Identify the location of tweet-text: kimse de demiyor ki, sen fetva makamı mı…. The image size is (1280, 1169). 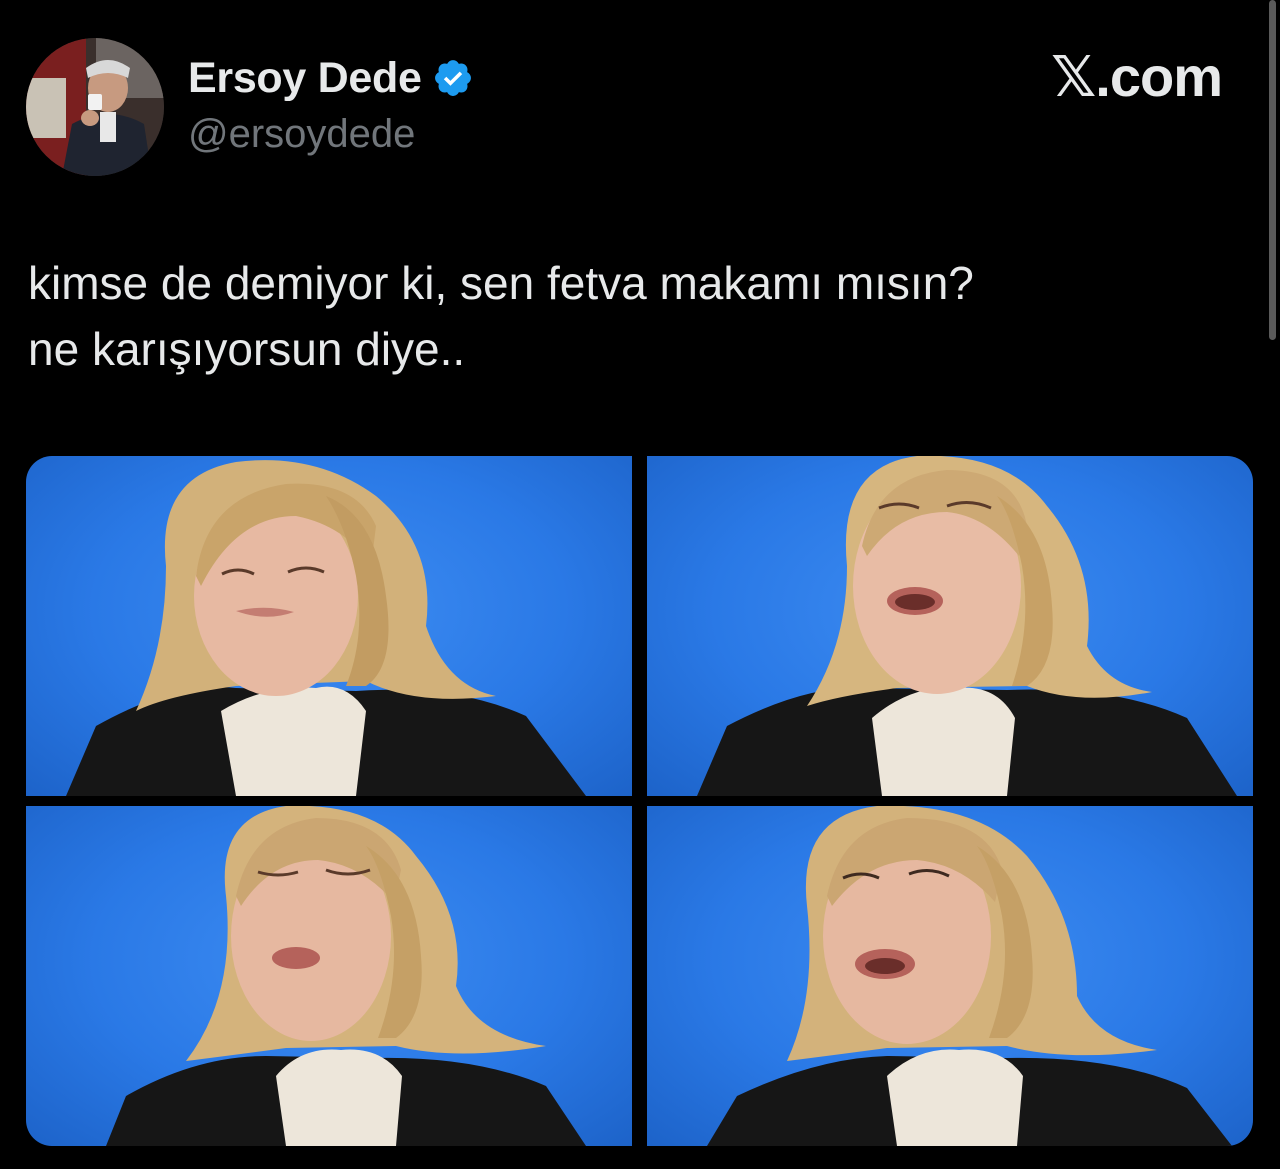
(628, 316).